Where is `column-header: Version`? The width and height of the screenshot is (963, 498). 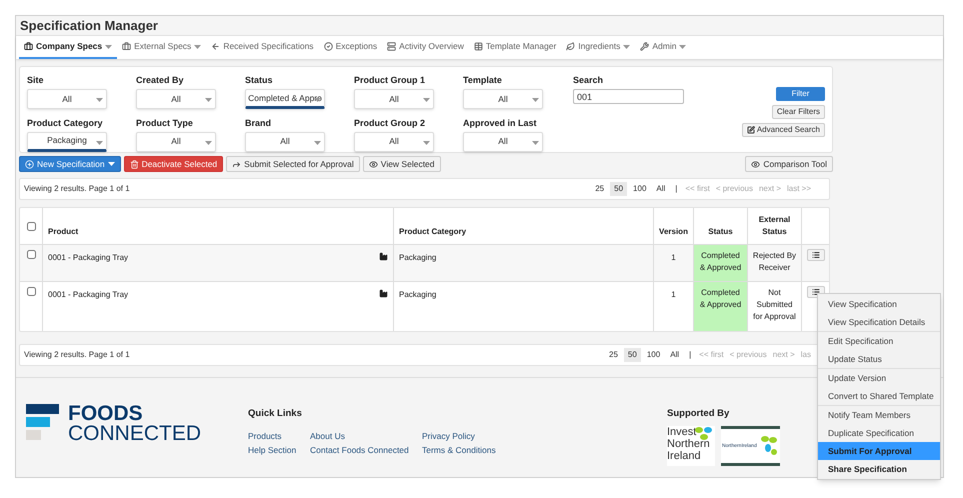 column-header: Version is located at coordinates (674, 226).